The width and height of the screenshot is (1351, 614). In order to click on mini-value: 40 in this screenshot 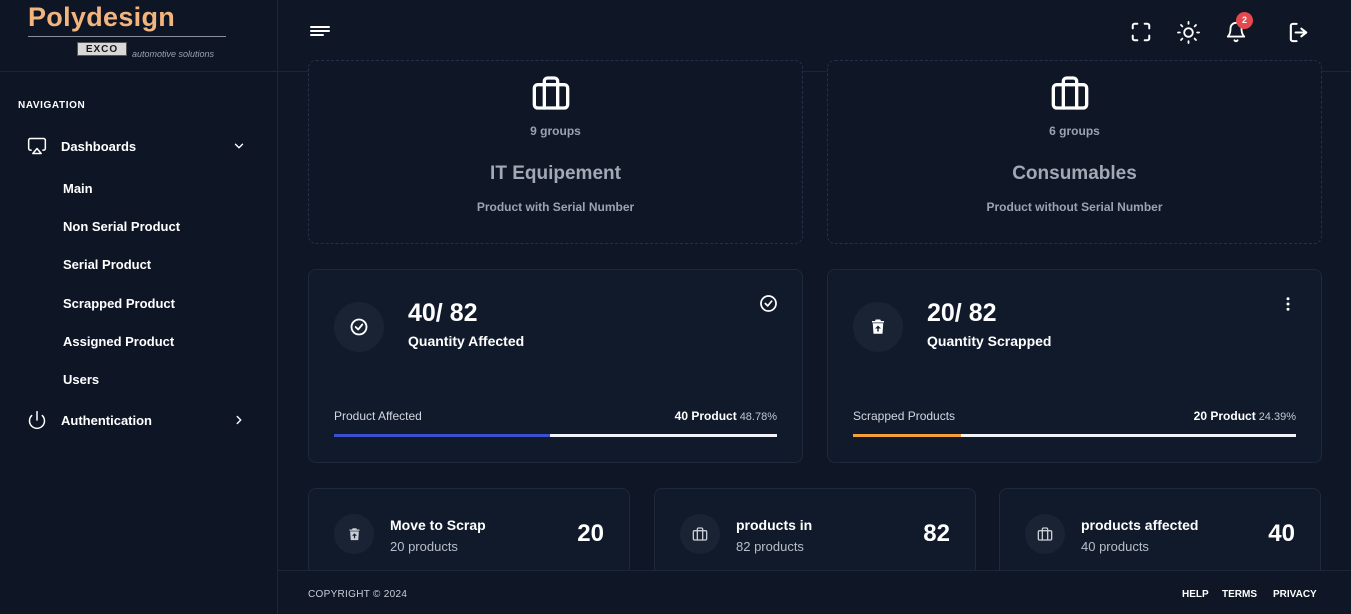, I will do `click(1281, 533)`.